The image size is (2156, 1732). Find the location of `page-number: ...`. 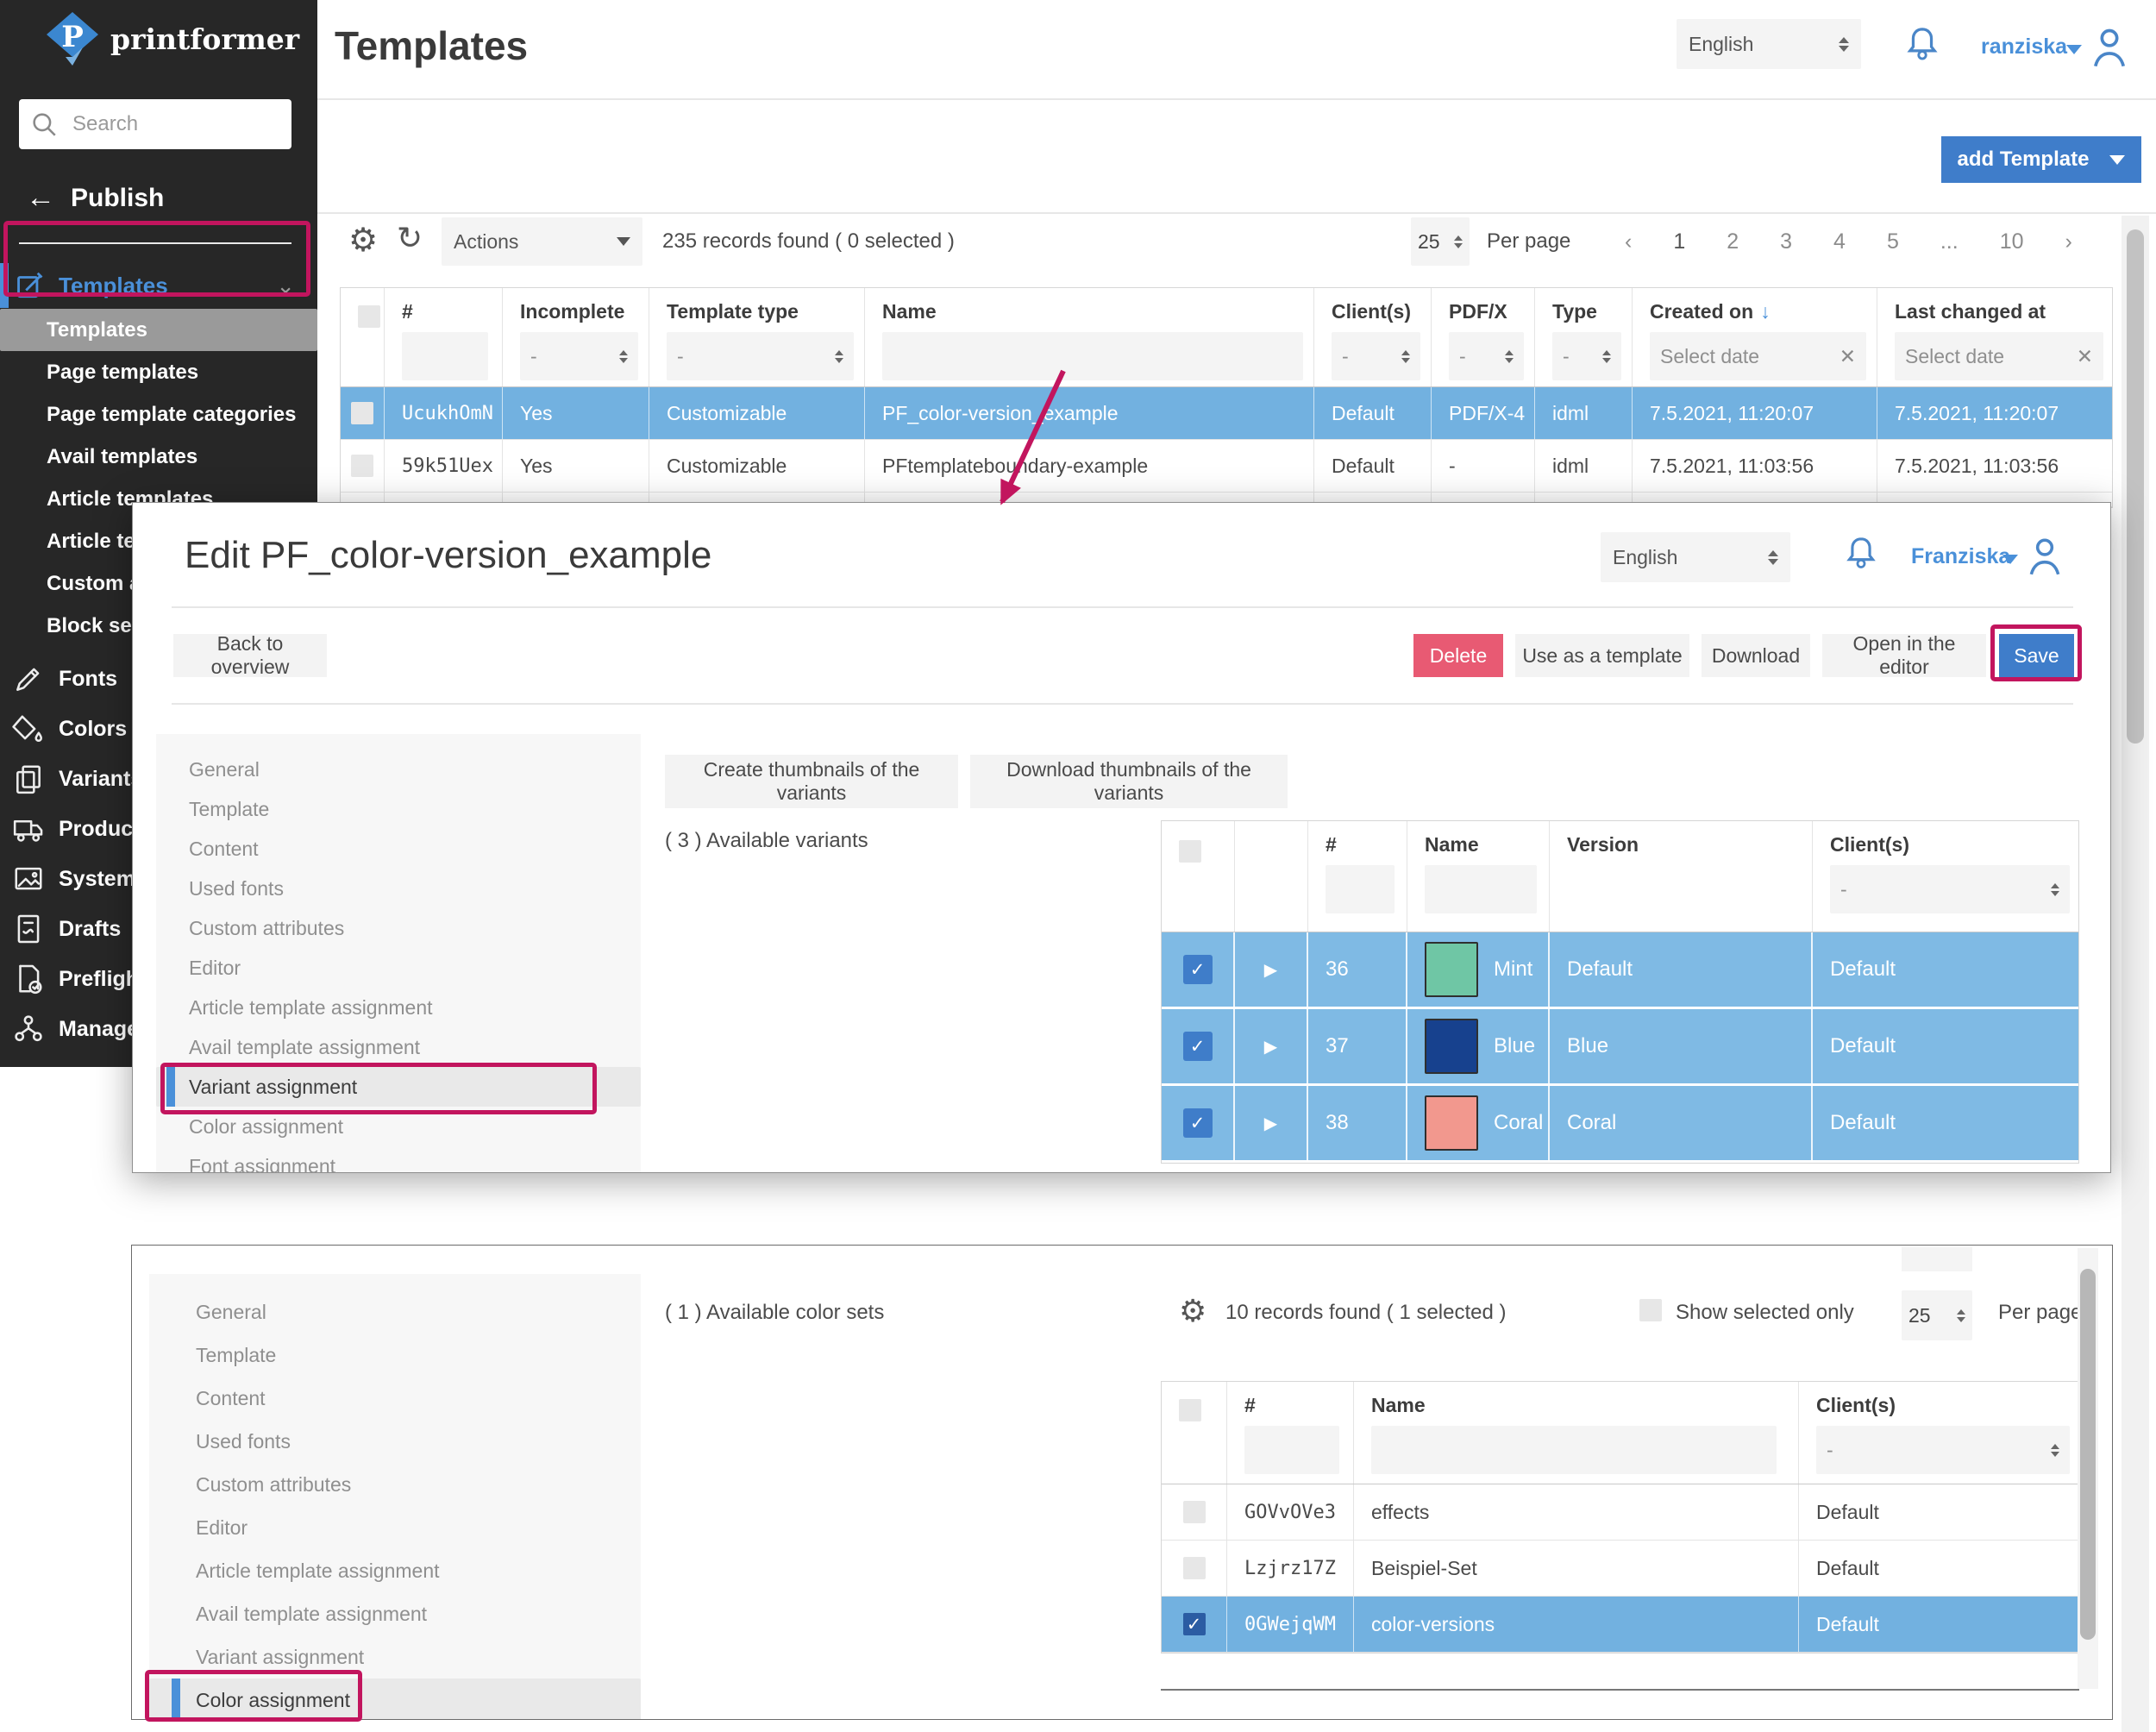

page-number: ... is located at coordinates (1949, 241).